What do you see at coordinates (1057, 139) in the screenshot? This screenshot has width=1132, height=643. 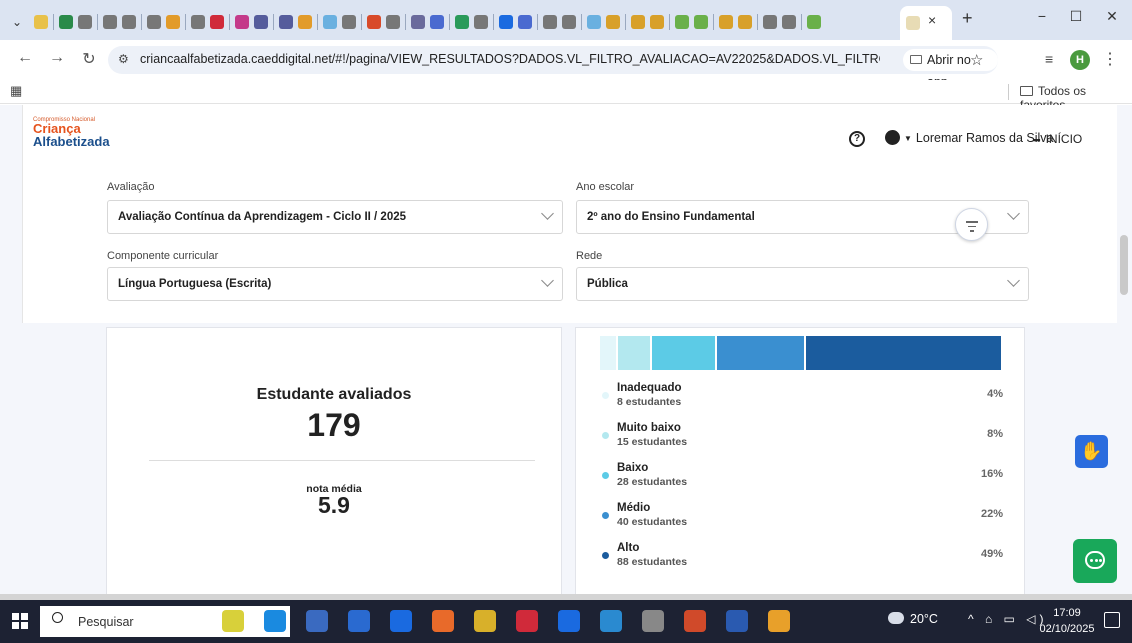 I see `home-link: ▪▪▪ INÍCIO` at bounding box center [1057, 139].